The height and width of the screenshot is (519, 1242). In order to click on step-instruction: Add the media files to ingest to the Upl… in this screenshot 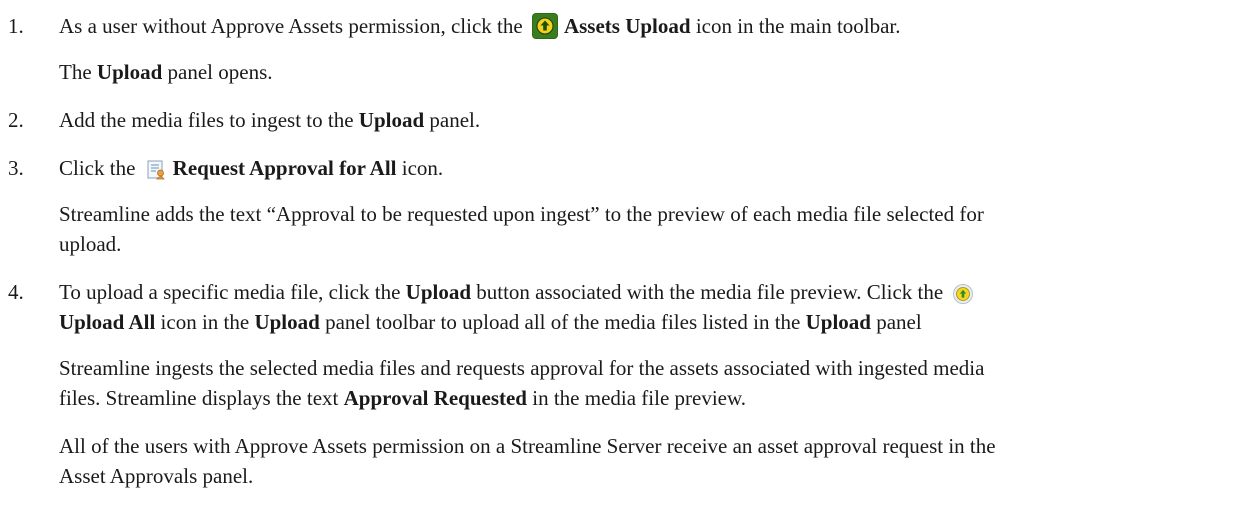, I will do `click(270, 120)`.